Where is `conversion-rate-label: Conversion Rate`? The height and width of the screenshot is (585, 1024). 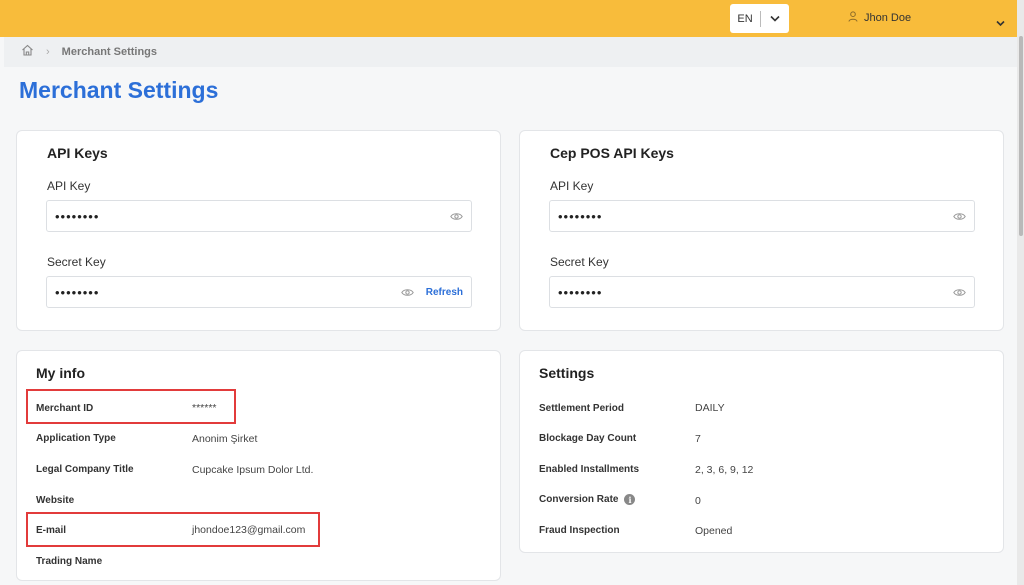 conversion-rate-label: Conversion Rate is located at coordinates (579, 500).